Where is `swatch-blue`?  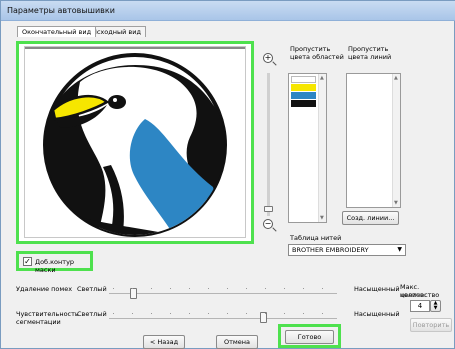
swatch-blue is located at coordinates (303, 95).